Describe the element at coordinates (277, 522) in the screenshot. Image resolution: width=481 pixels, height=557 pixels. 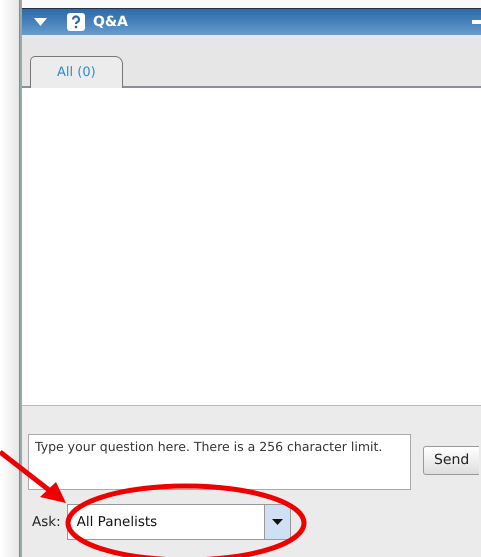
I see `caret-icon` at that location.